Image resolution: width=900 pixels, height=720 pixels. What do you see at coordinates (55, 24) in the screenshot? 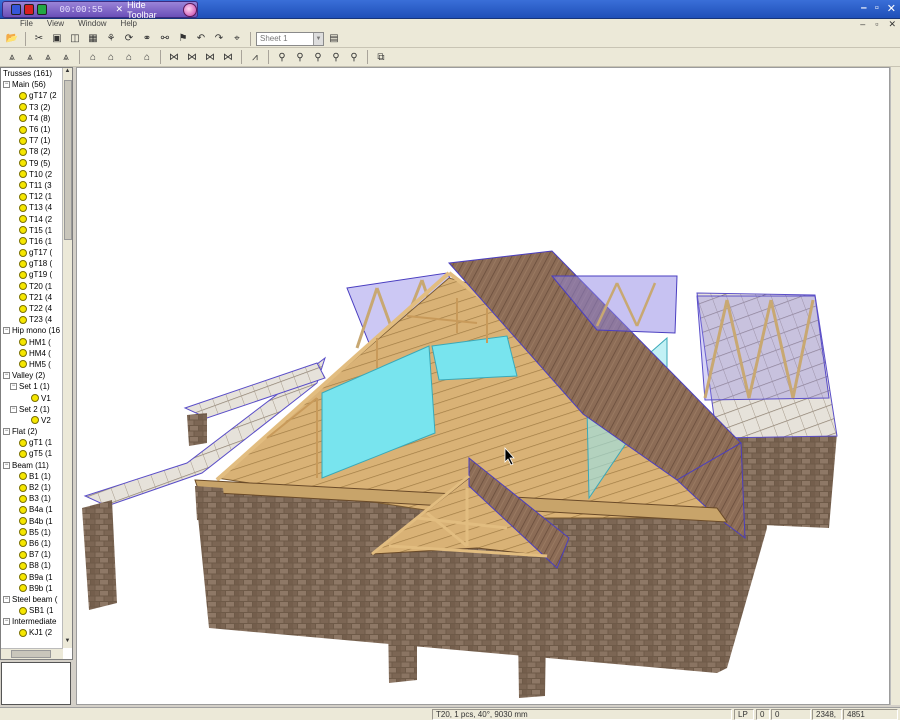
I see `menu-view: View` at bounding box center [55, 24].